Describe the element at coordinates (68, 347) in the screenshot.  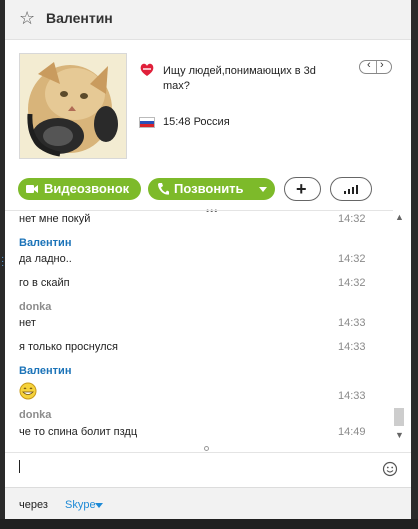
I see `message-text: я только проснулся` at that location.